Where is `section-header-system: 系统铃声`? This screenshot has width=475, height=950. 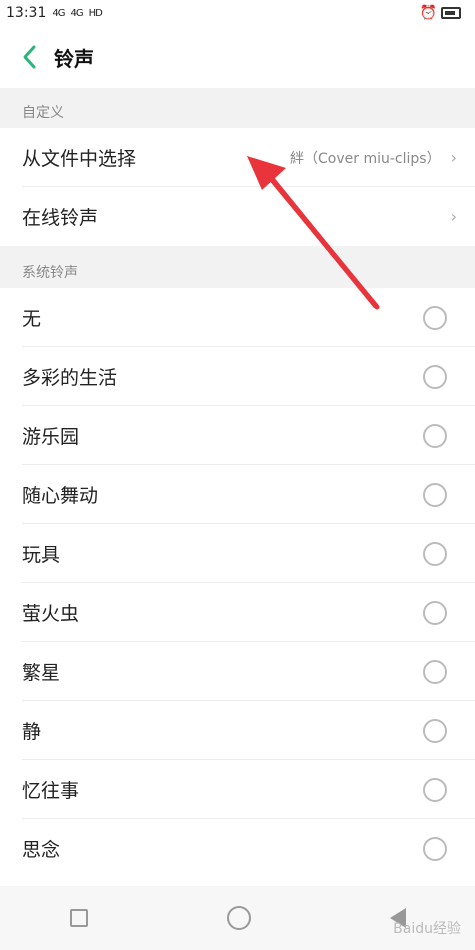
section-header-system: 系统铃声 is located at coordinates (237, 267).